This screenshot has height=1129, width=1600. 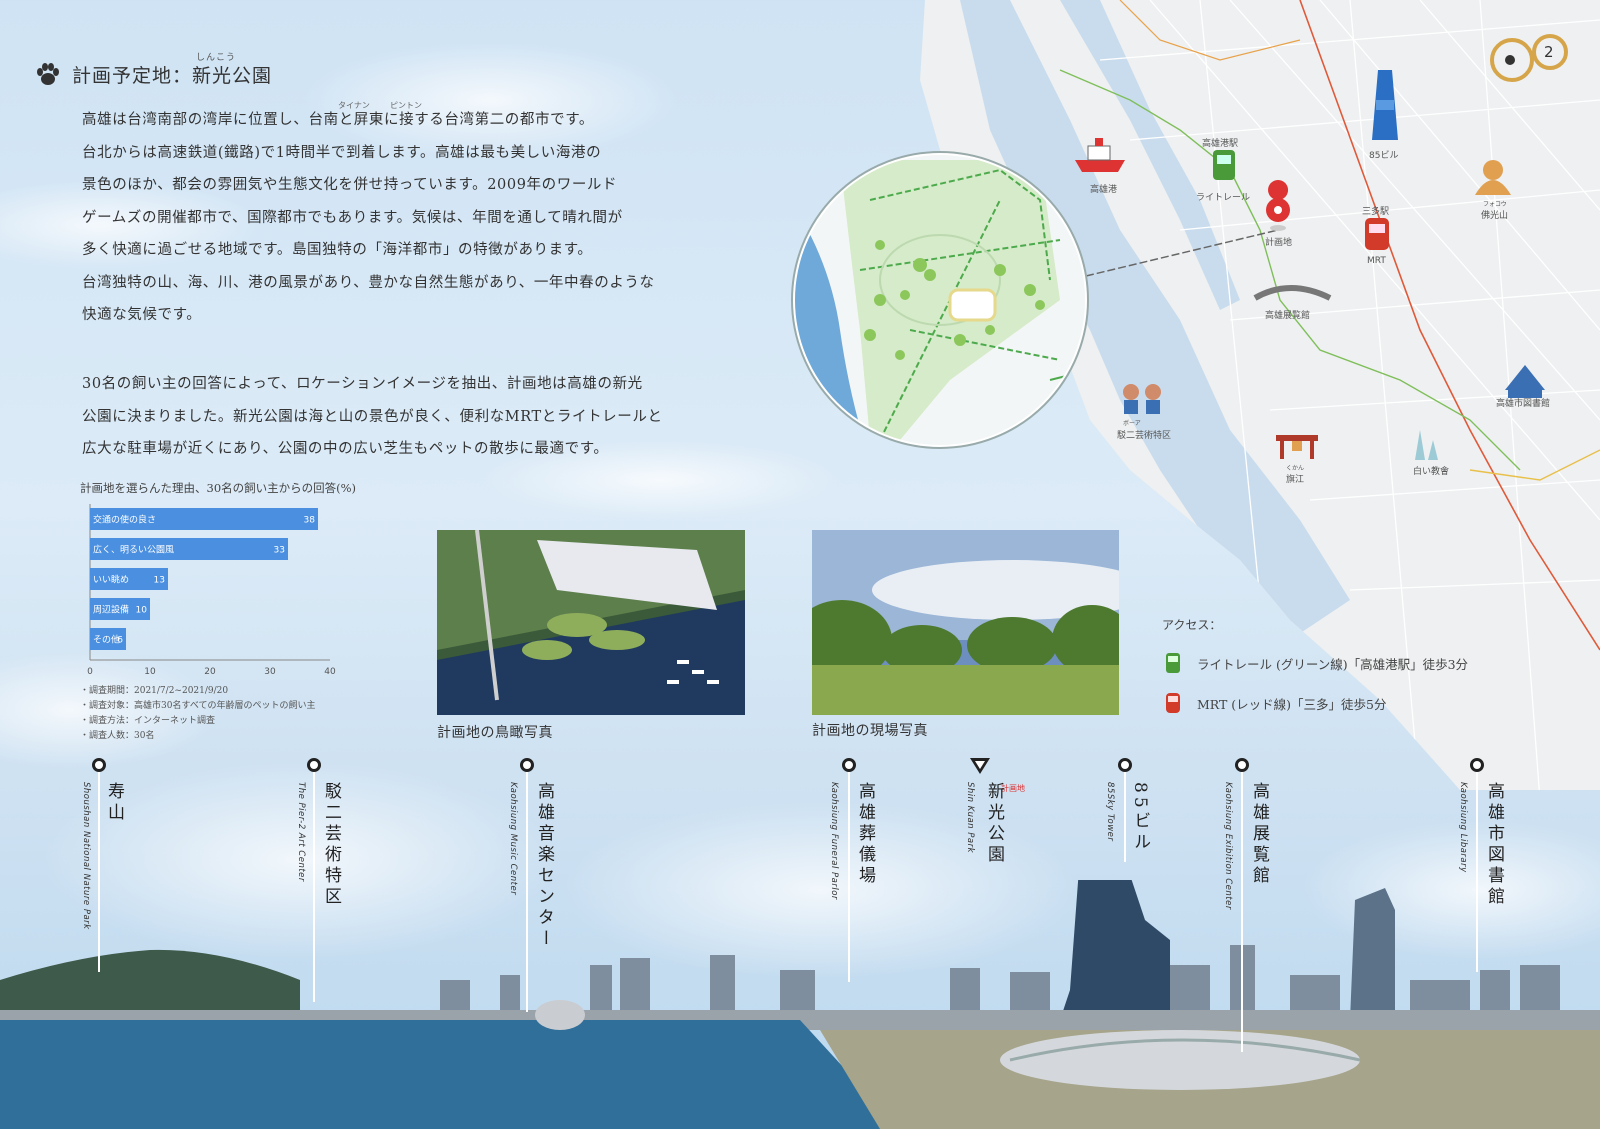 What do you see at coordinates (1220, 144) in the screenshot?
I see `map-label-port-station: 高雄港駅` at bounding box center [1220, 144].